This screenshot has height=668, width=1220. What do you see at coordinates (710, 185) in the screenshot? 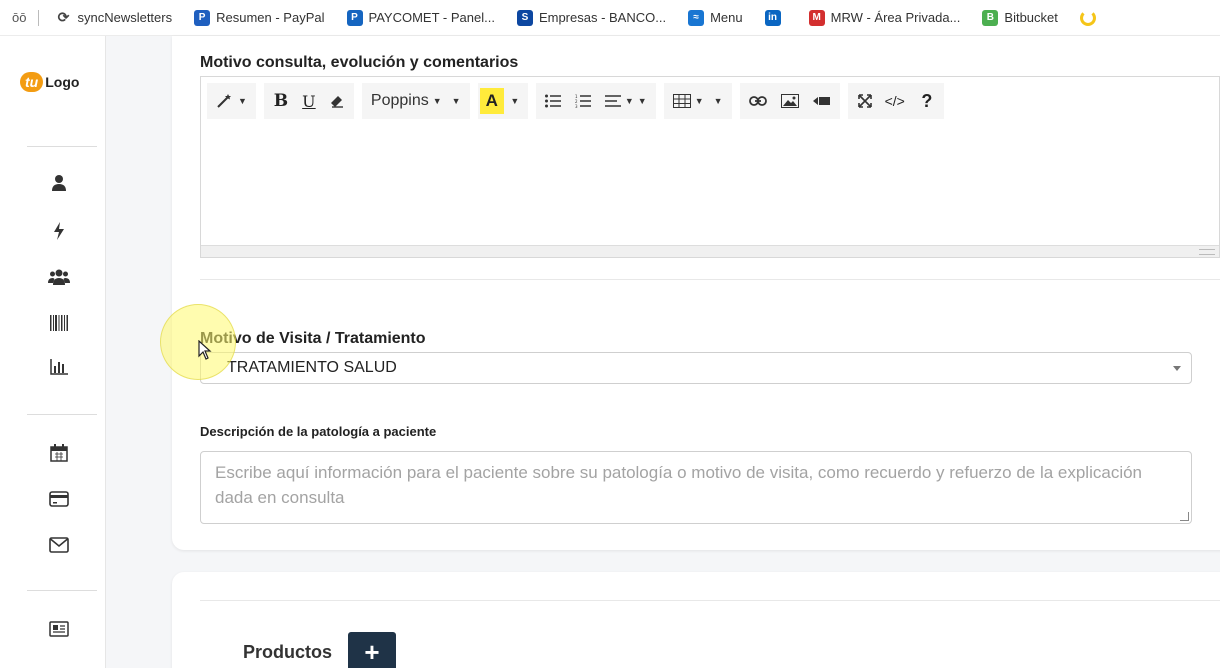
I see `editor-content` at bounding box center [710, 185].